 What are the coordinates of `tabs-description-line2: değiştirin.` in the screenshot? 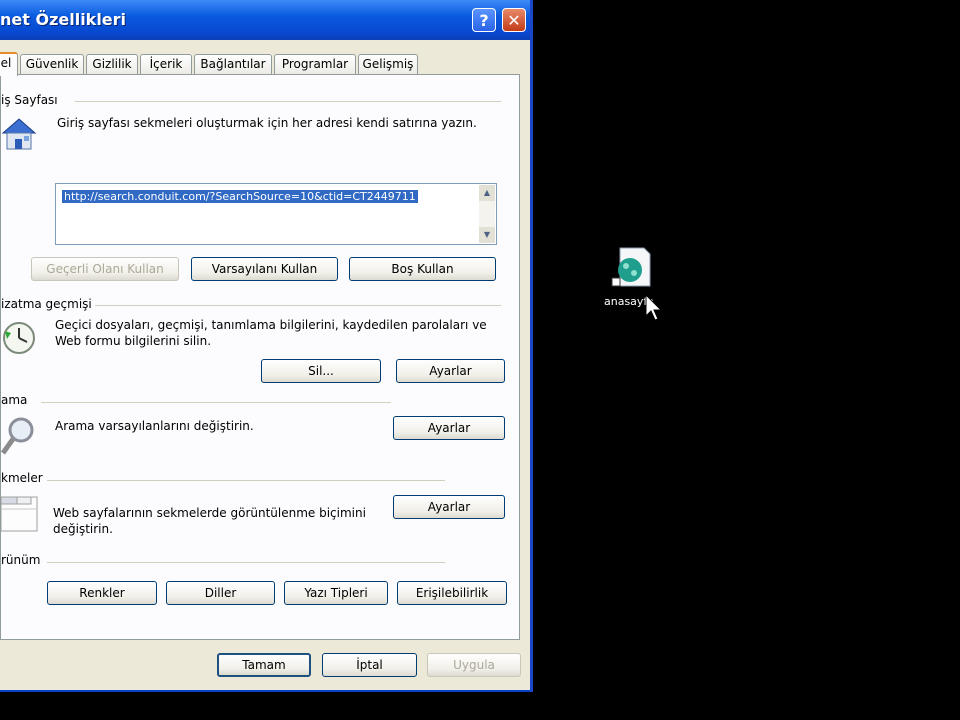 It's located at (83, 529).